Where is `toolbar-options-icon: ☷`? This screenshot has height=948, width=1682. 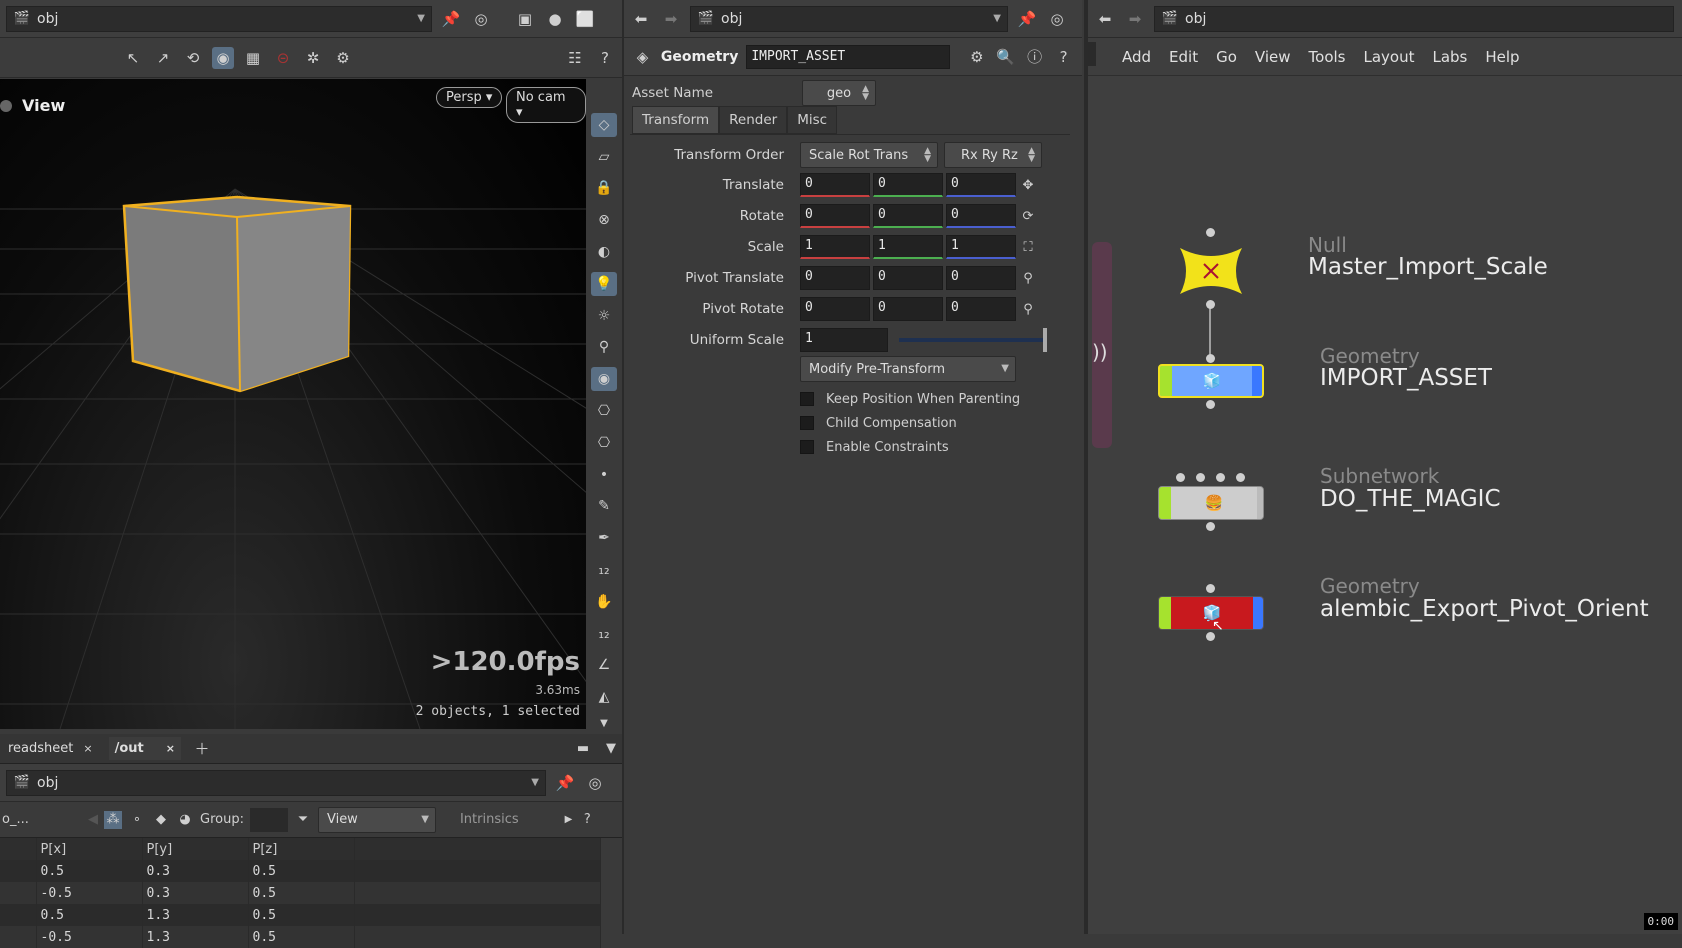 toolbar-options-icon: ☷ is located at coordinates (575, 58).